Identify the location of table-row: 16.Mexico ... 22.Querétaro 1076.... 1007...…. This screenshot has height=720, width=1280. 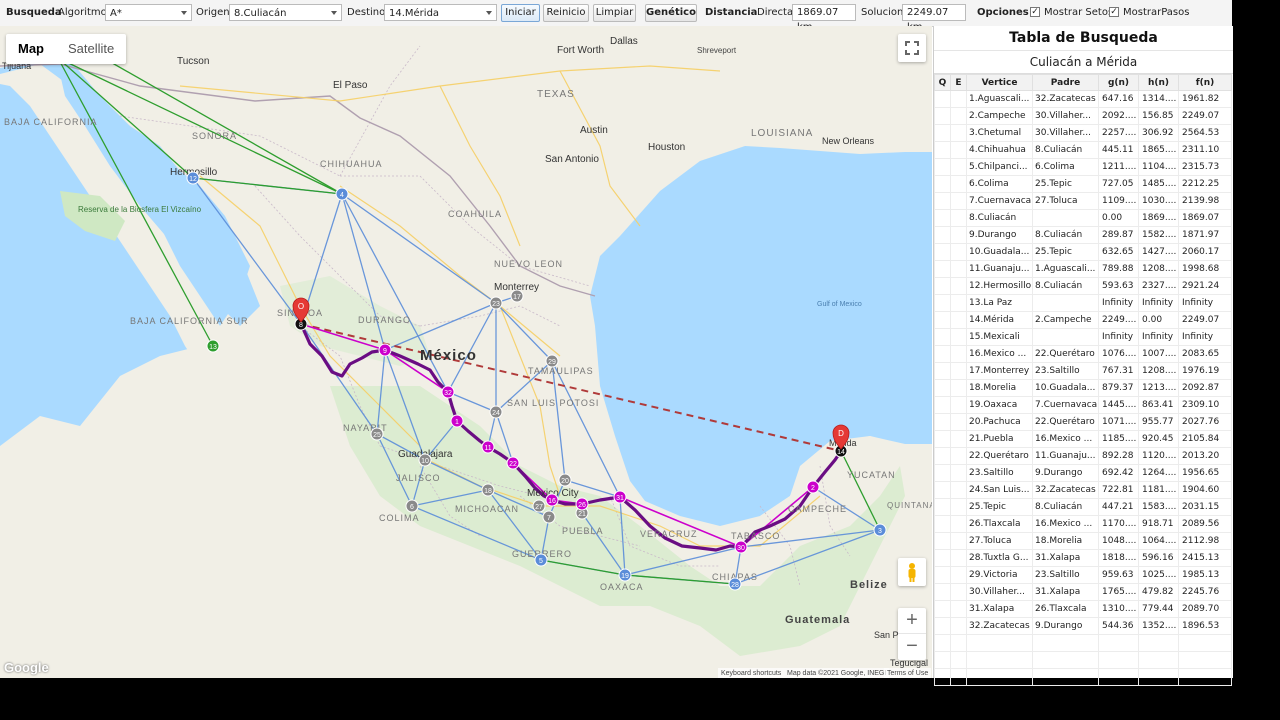
(1083, 354).